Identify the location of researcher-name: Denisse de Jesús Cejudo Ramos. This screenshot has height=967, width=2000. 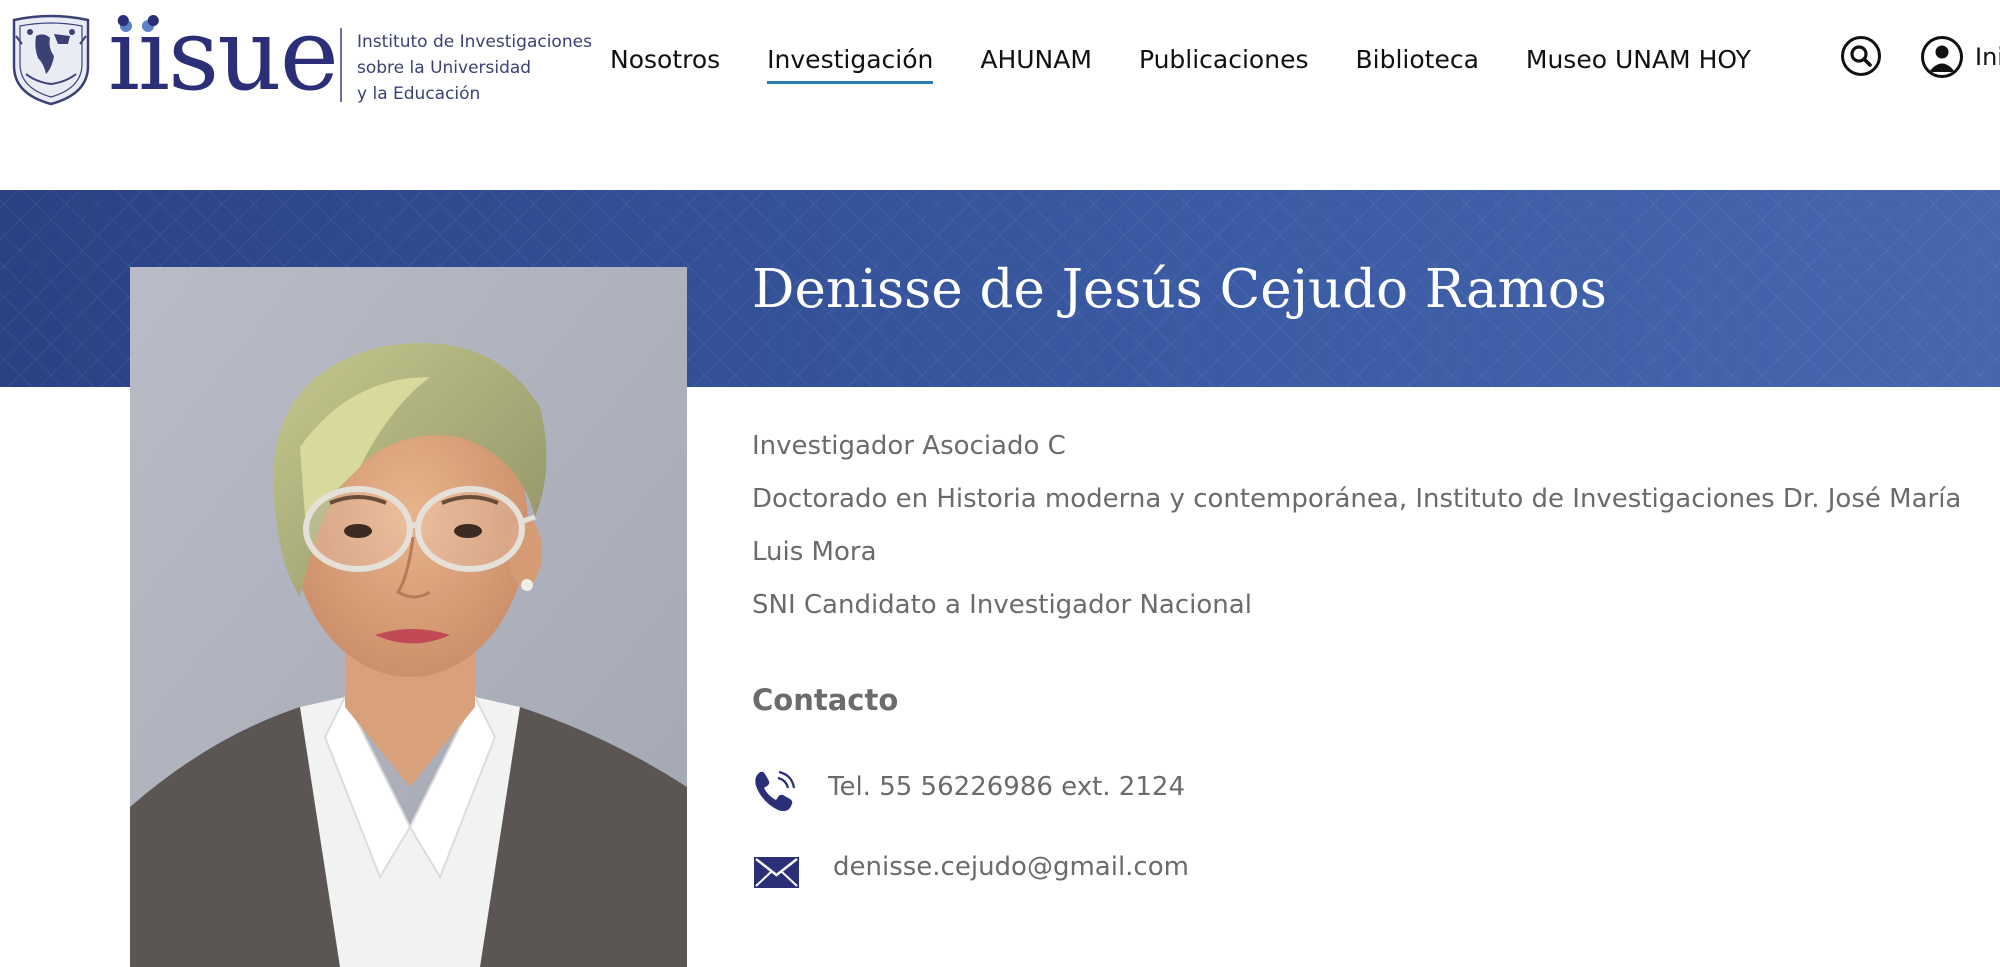
(1179, 289).